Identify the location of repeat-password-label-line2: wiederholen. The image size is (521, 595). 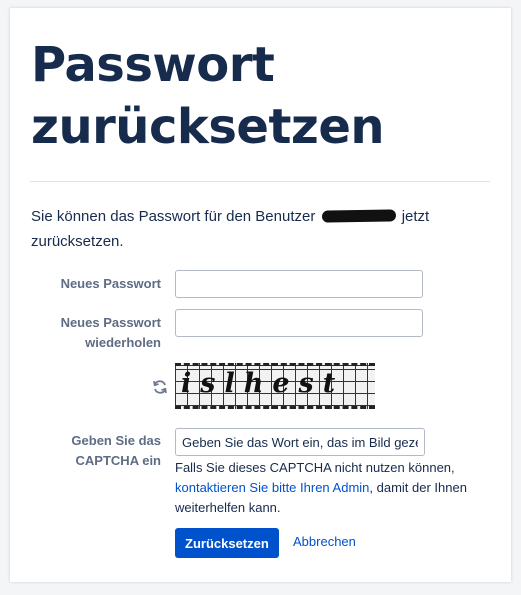
(123, 342).